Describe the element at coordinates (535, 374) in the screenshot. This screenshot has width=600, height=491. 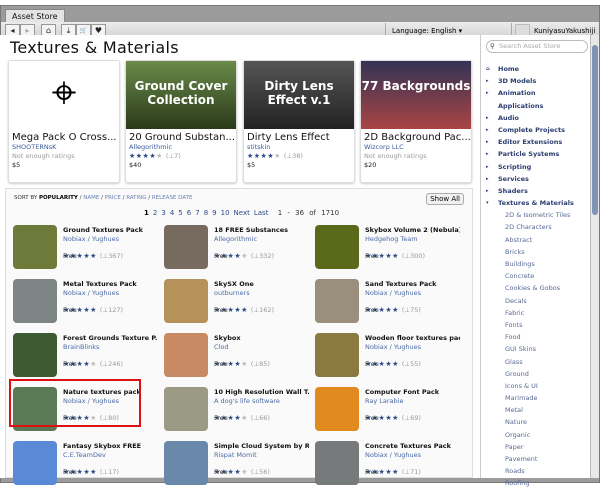
I see `sidebar-subcategory: Ground` at that location.